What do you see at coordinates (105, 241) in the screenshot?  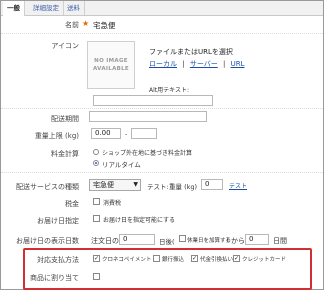 I see `order-day-label: 注文日の` at bounding box center [105, 241].